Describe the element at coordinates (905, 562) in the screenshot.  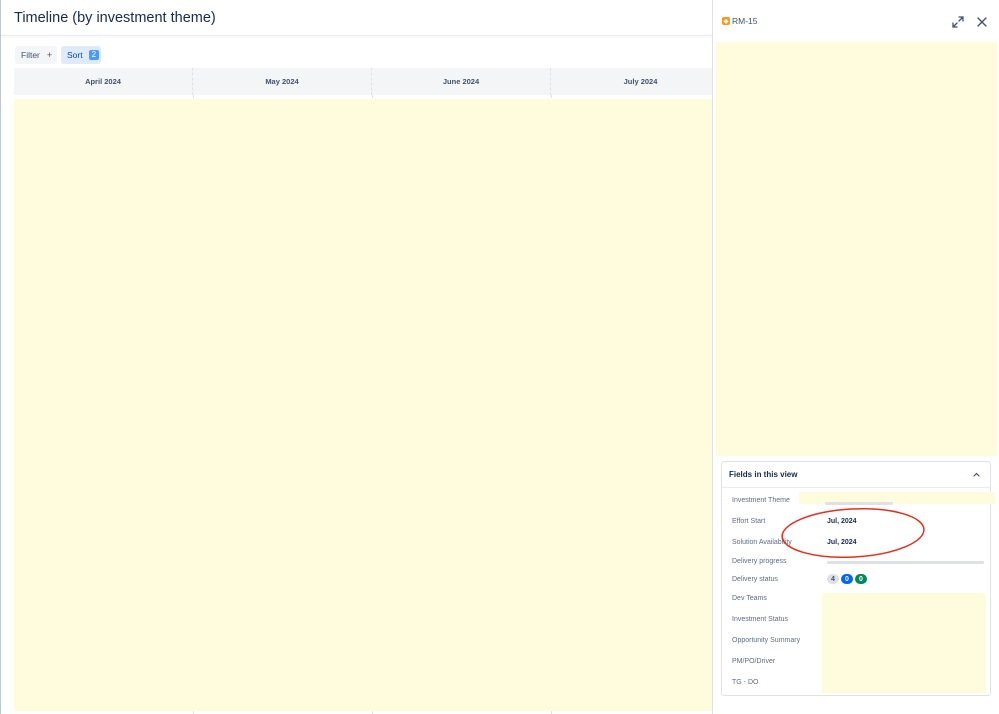
I see `delivery-progress-bar` at that location.